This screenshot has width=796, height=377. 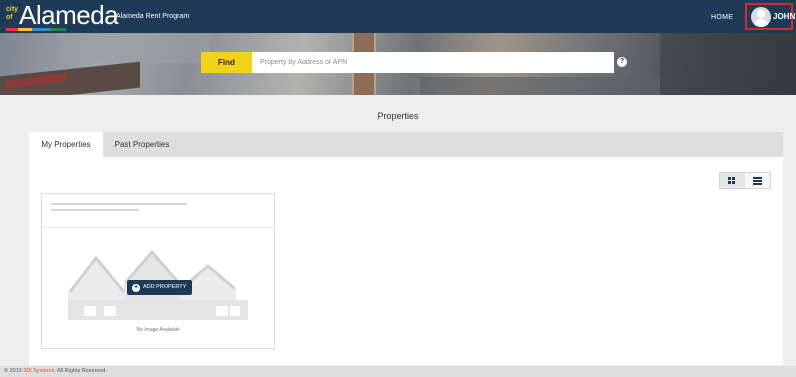 What do you see at coordinates (69, 15) in the screenshot?
I see `logo-wordmark: Alameda` at bounding box center [69, 15].